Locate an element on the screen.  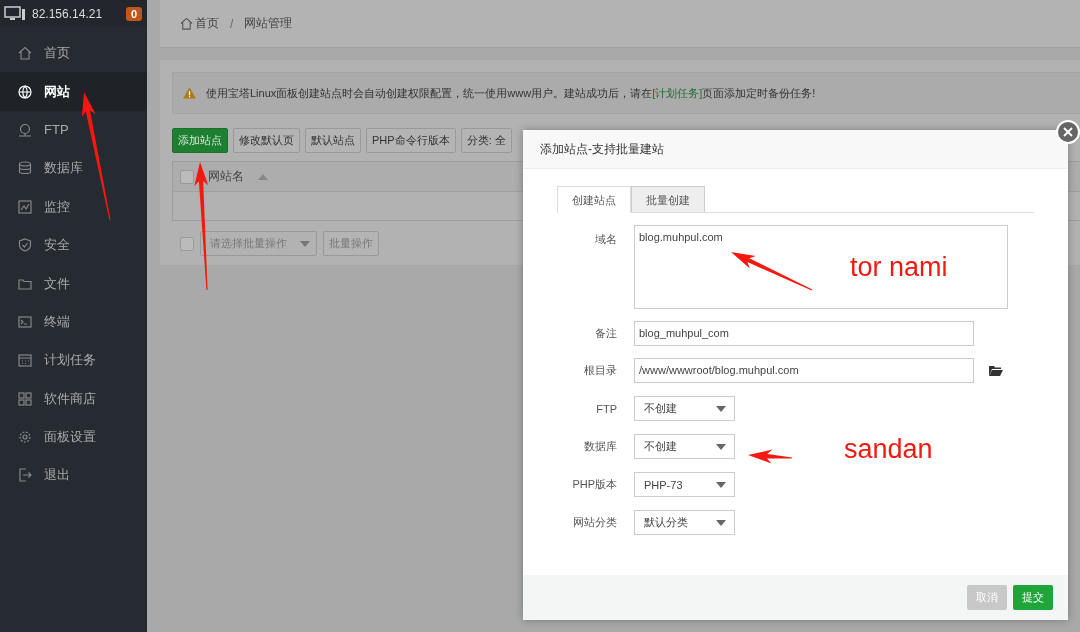
annotation-text: sandan is located at coordinates (888, 449).